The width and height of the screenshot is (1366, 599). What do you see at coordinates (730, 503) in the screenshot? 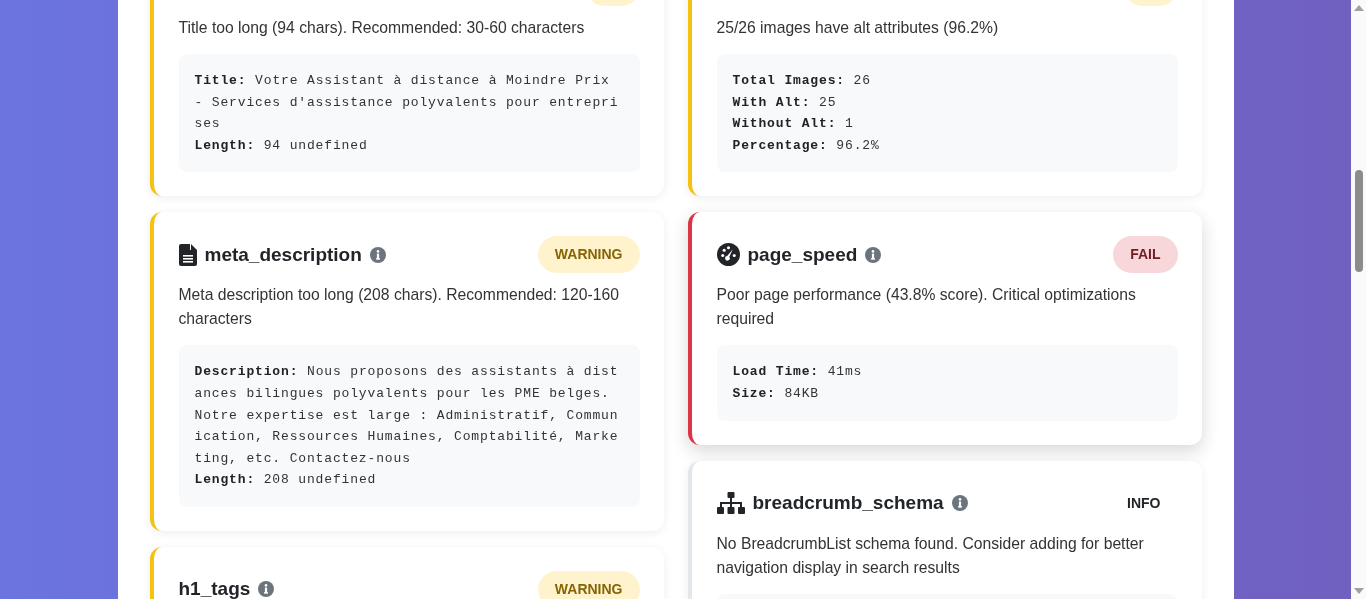
I see `sitemap-icon` at bounding box center [730, 503].